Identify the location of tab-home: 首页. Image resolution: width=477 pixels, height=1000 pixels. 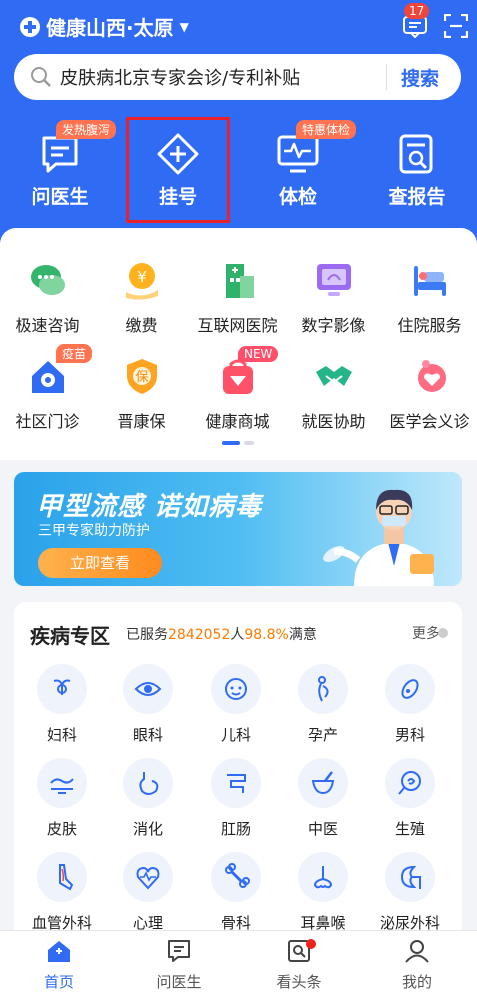
(59, 965).